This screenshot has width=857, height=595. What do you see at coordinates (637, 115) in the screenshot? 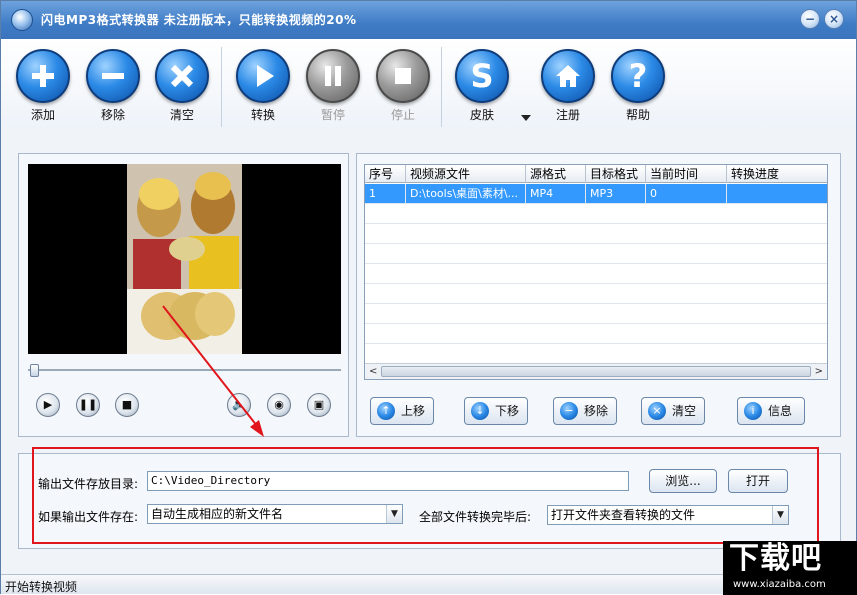
I see `help-label: 帮助` at bounding box center [637, 115].